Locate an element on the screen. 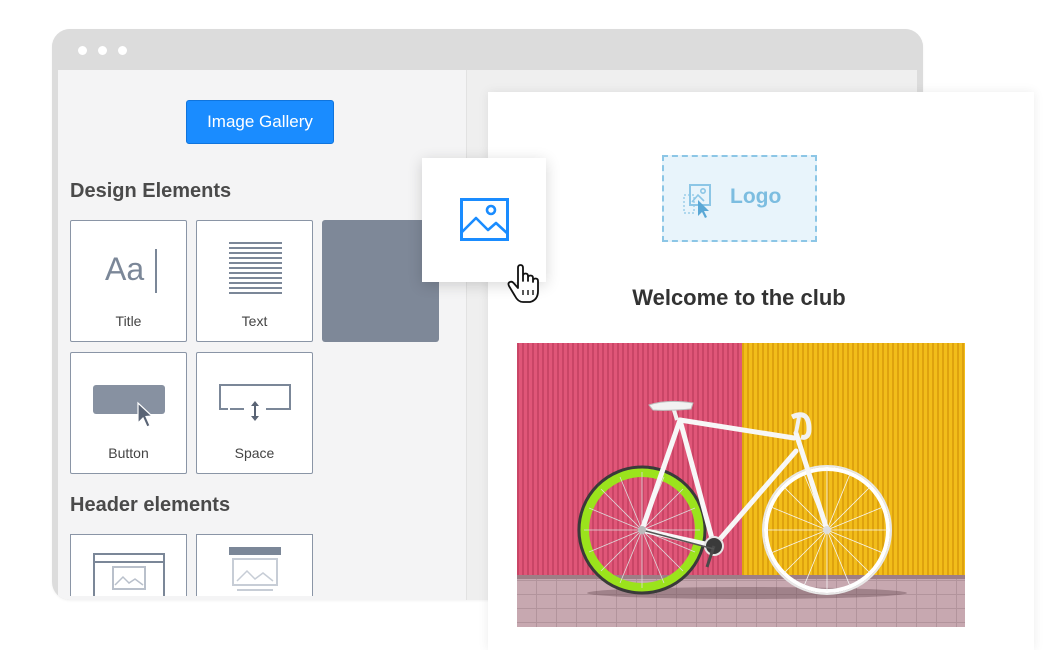 The height and width of the screenshot is (650, 1050). design-elements-heading: Design Elements is located at coordinates (151, 191).